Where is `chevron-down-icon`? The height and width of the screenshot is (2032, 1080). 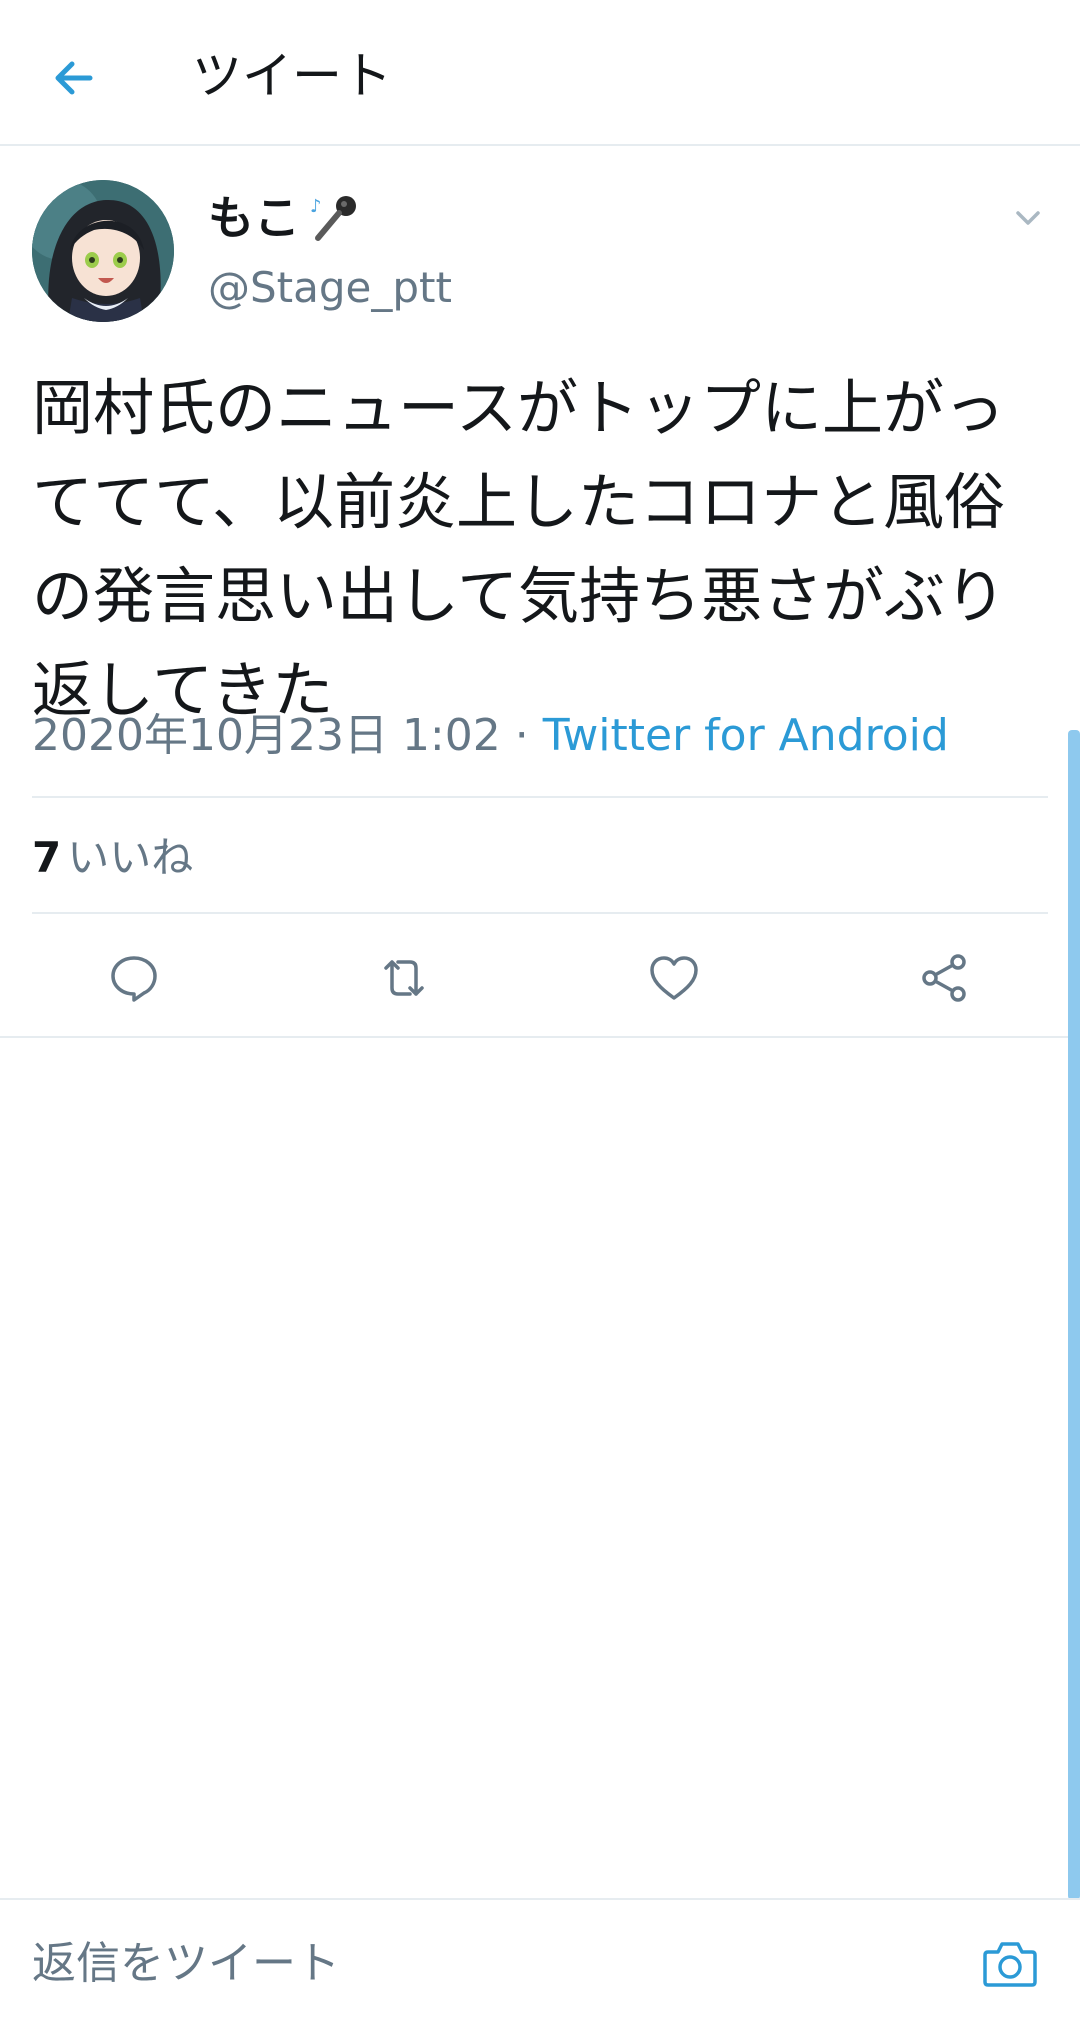 chevron-down-icon is located at coordinates (1028, 218).